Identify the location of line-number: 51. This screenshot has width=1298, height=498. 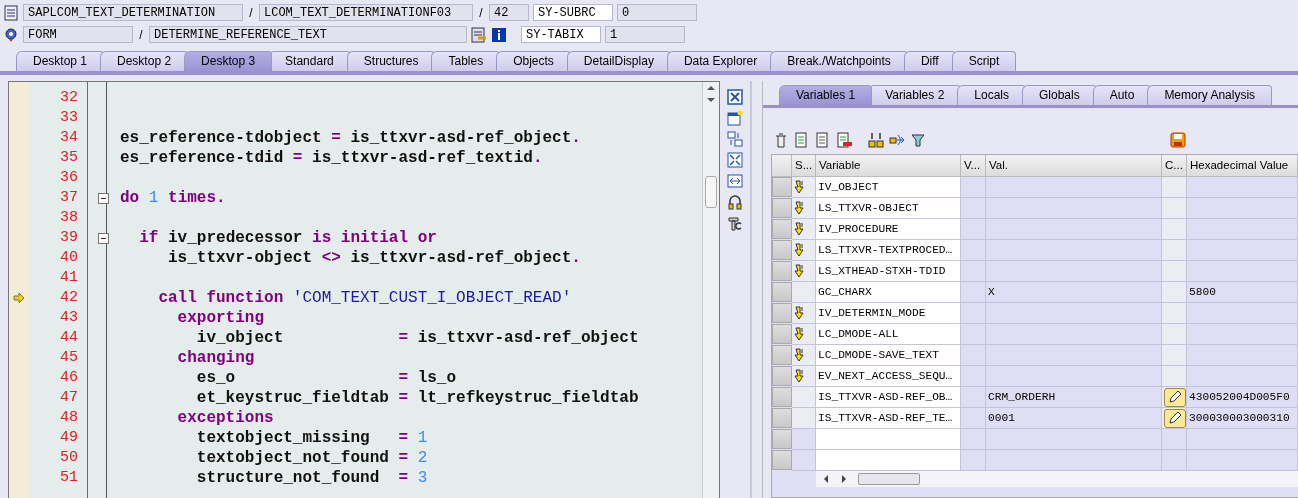
(69, 478).